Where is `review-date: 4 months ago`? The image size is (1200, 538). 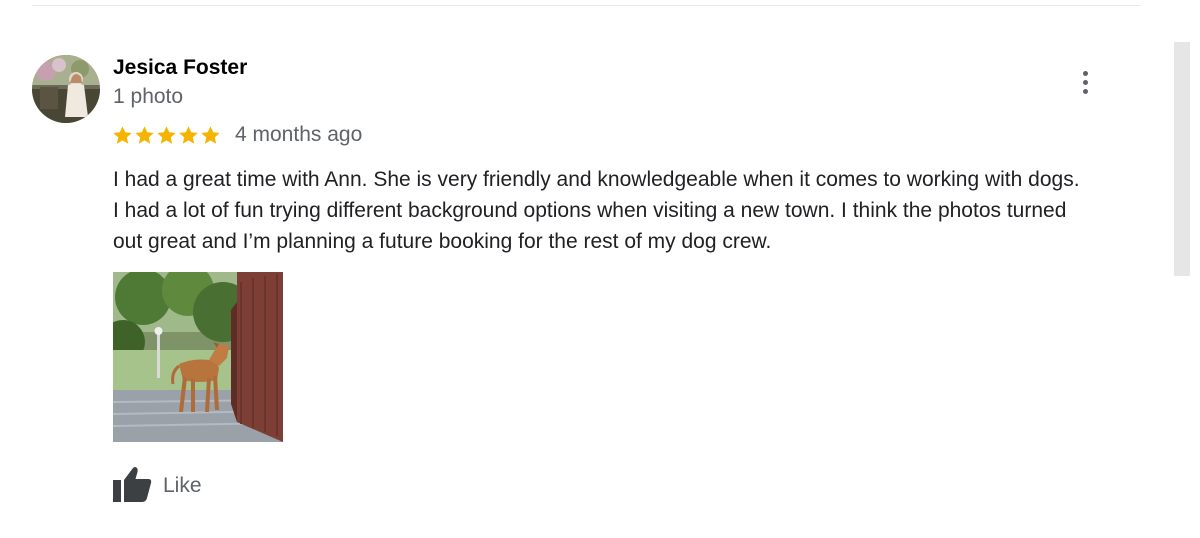 review-date: 4 months ago is located at coordinates (299, 134).